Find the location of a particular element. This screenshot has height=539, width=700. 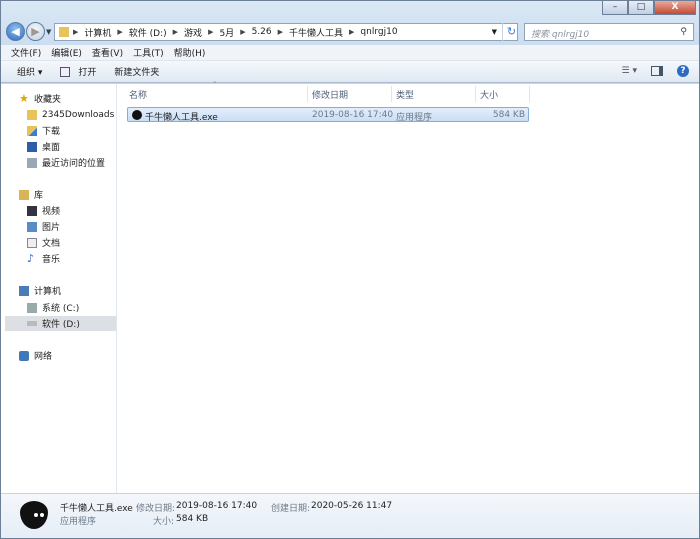

details-created-label: 创建日期: is located at coordinates (291, 509).